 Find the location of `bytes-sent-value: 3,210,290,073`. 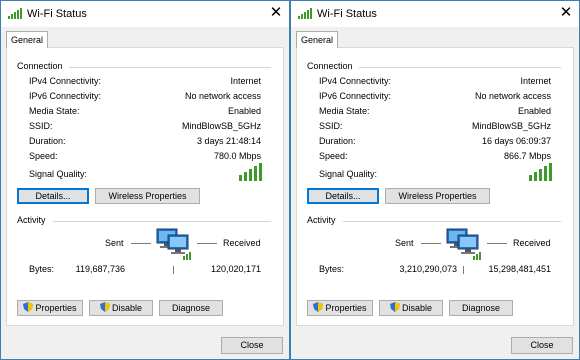

bytes-sent-value: 3,210,290,073 is located at coordinates (428, 269).